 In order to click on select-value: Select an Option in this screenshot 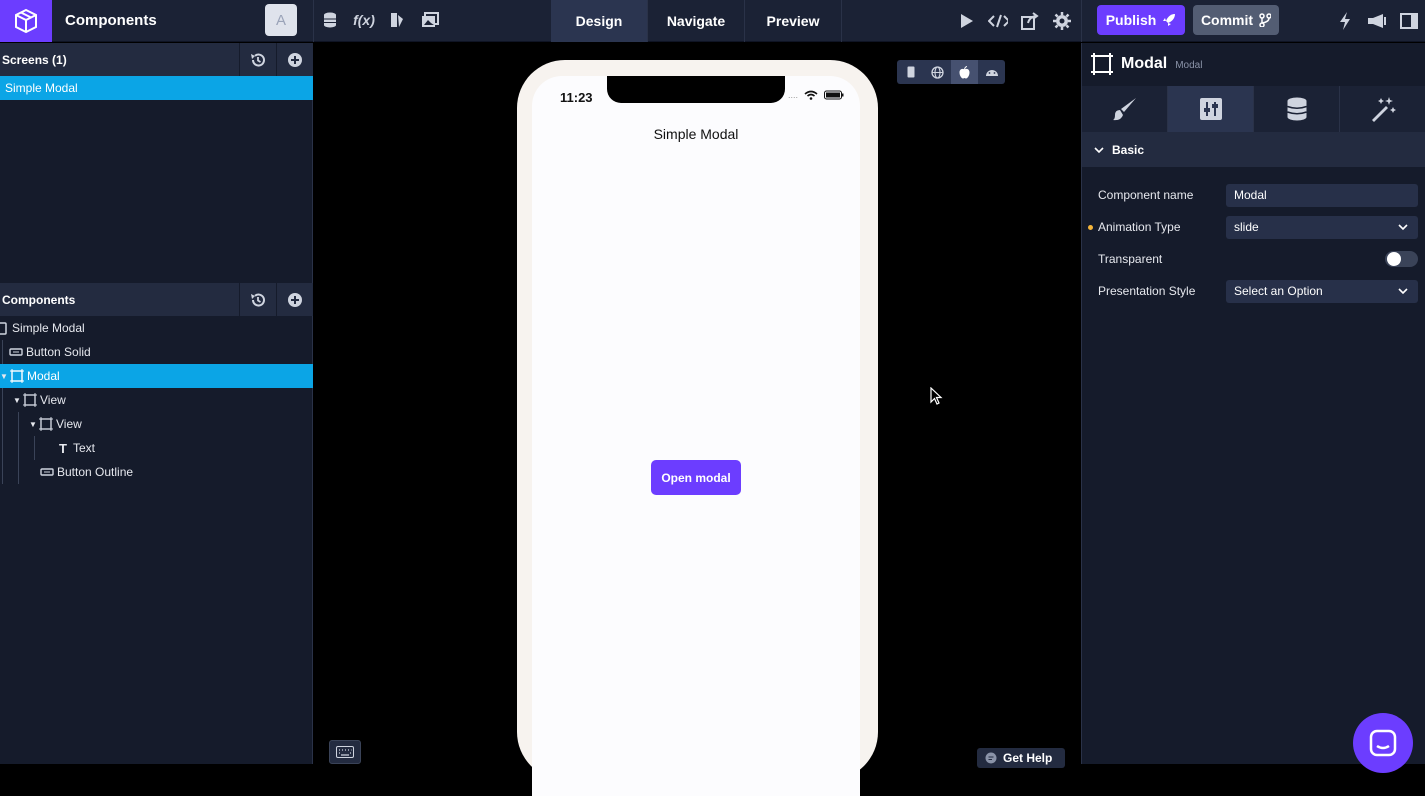, I will do `click(1278, 291)`.